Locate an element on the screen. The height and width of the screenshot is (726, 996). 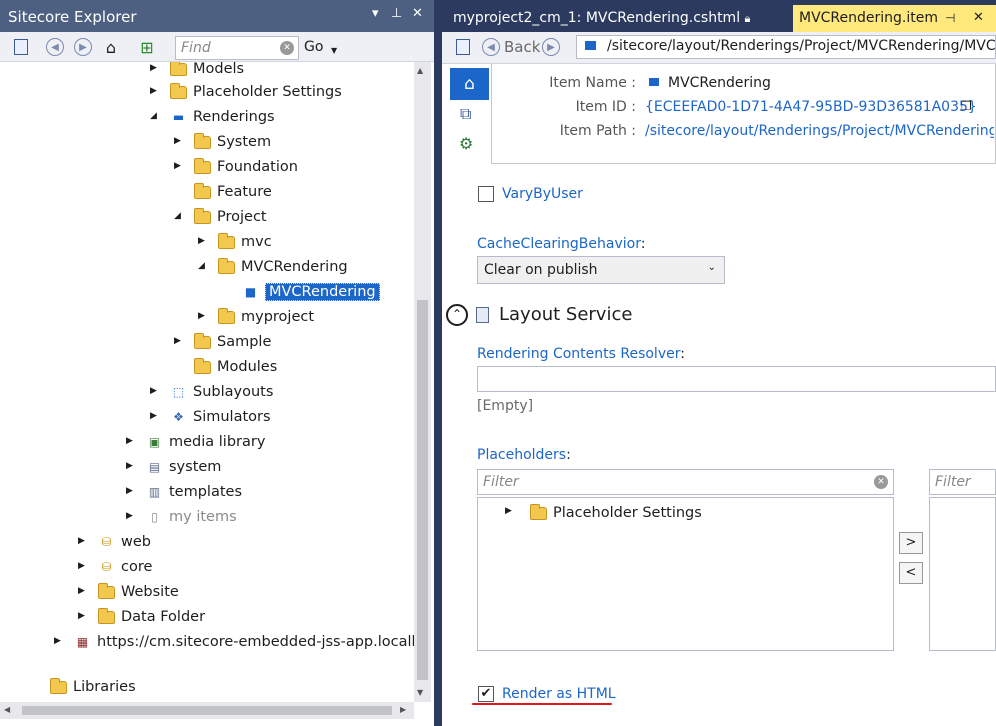
tree-node: ❖ Simulators is located at coordinates (220, 417).